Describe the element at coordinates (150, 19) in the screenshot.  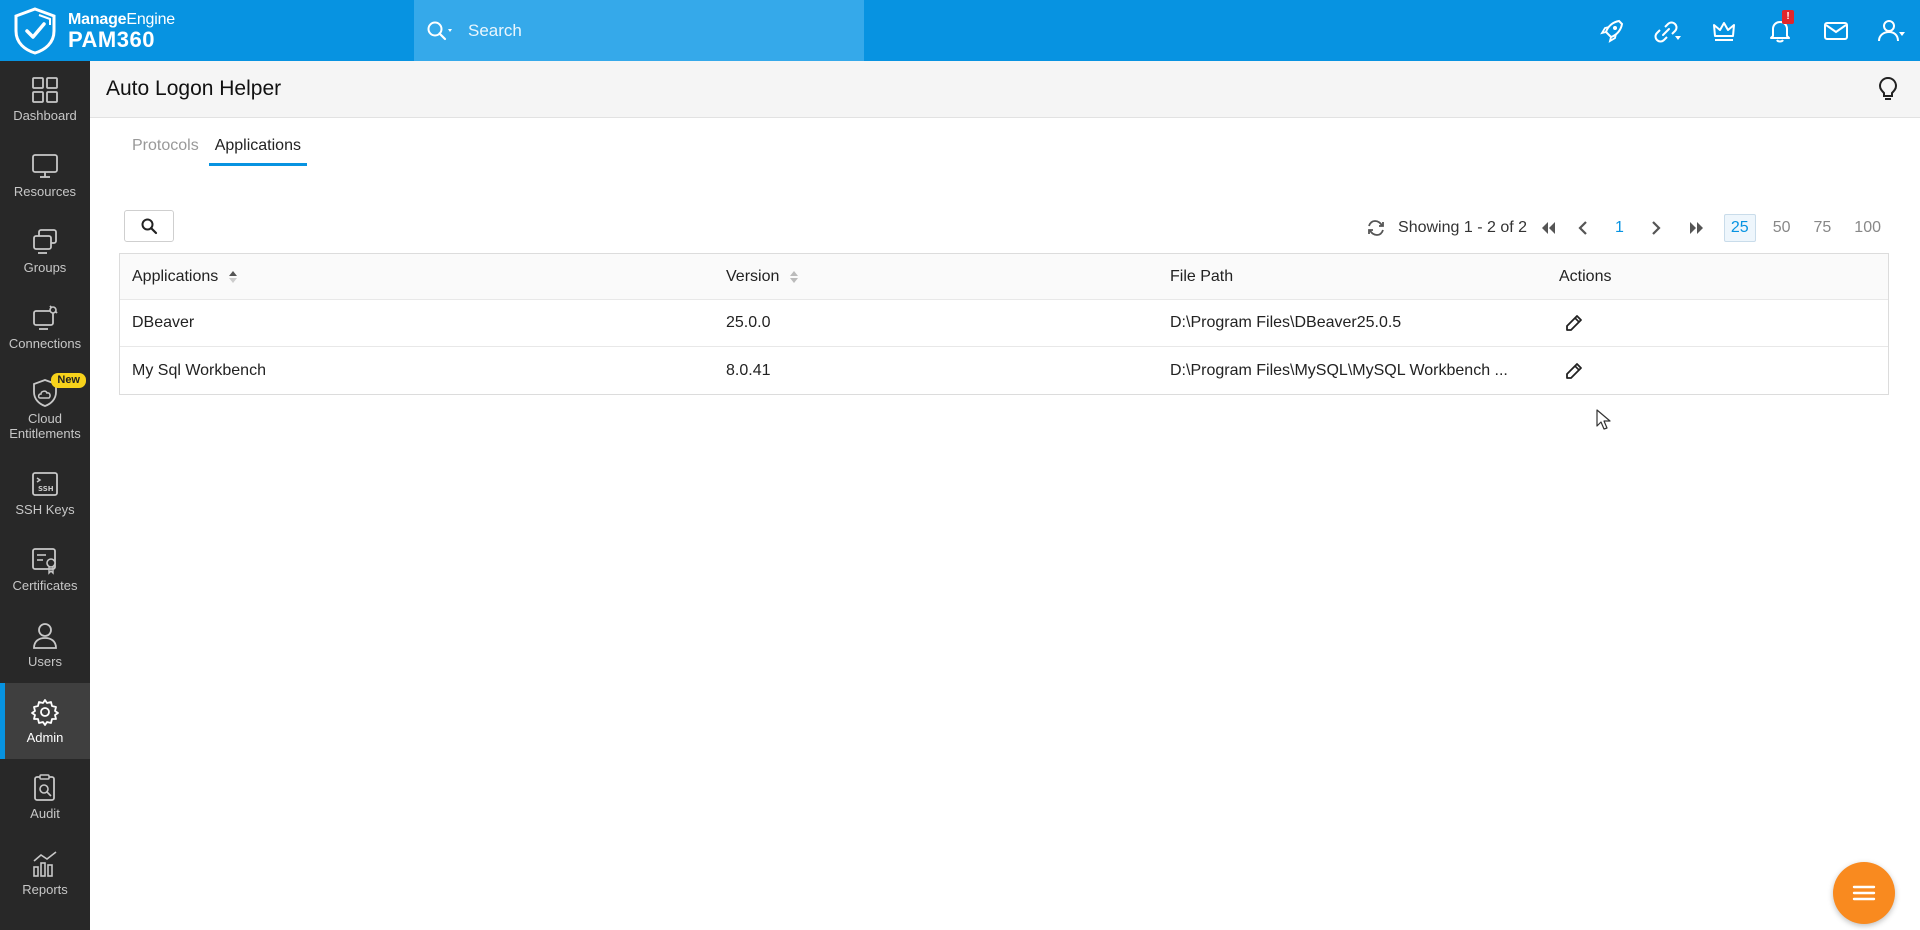
I see `vendor-light: Engine` at that location.